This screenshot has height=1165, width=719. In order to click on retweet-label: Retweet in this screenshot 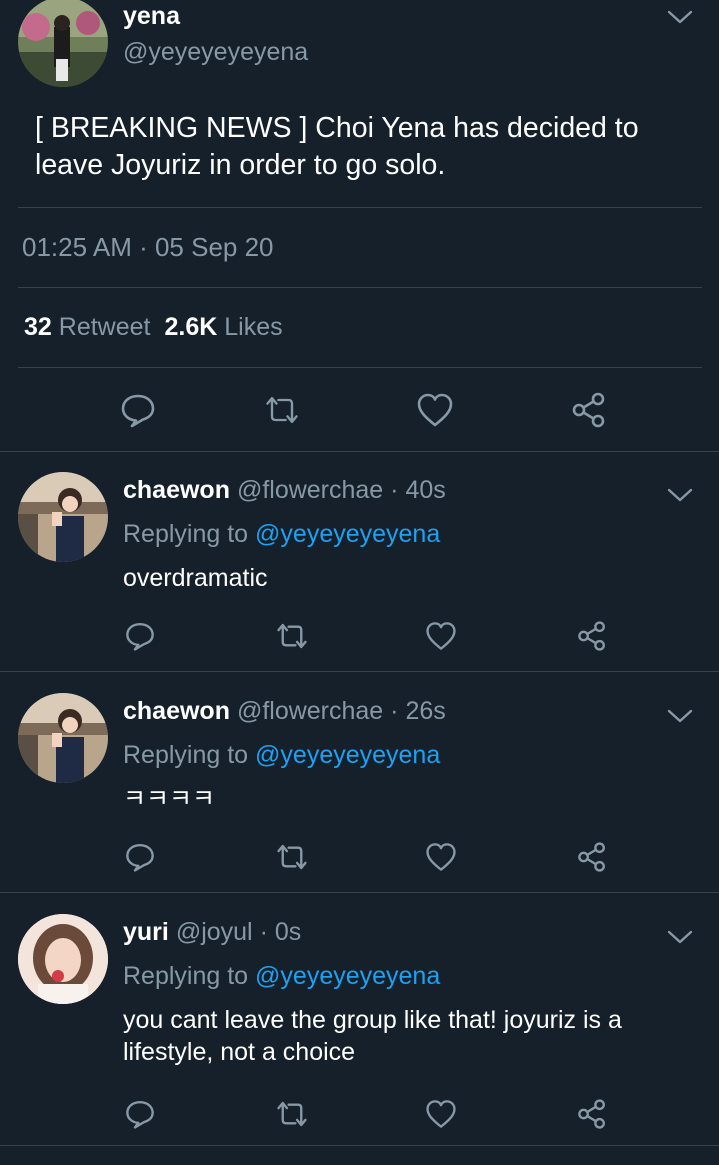, I will do `click(104, 327)`.